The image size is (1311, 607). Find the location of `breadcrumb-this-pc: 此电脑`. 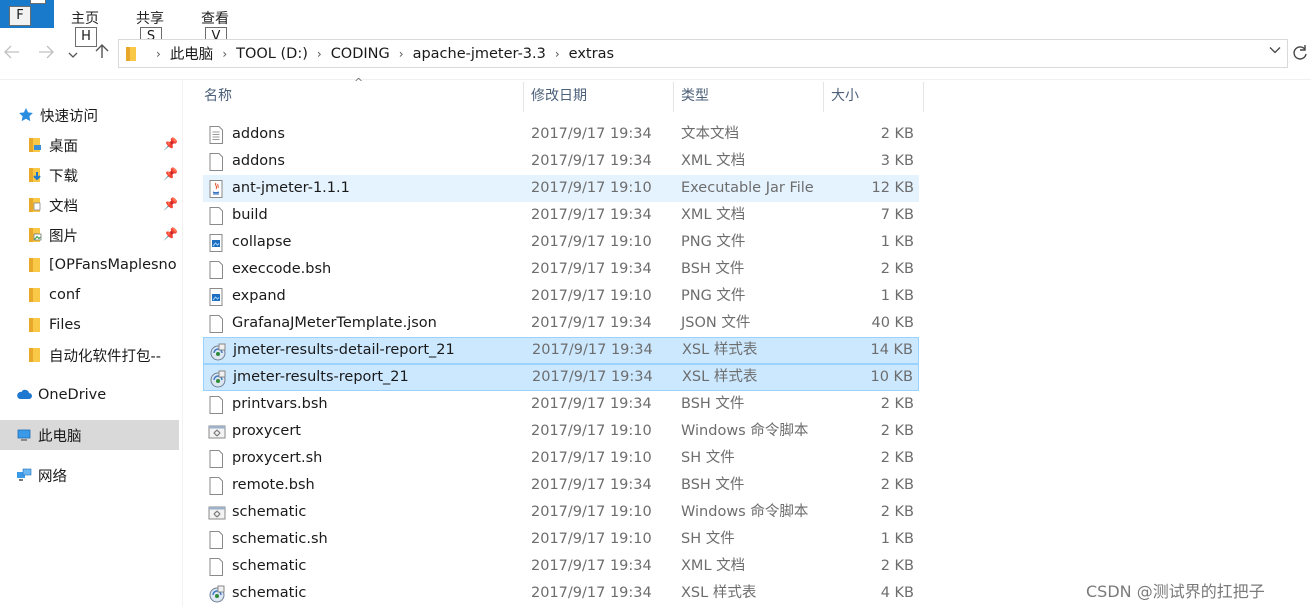

breadcrumb-this-pc: 此电脑 is located at coordinates (192, 53).